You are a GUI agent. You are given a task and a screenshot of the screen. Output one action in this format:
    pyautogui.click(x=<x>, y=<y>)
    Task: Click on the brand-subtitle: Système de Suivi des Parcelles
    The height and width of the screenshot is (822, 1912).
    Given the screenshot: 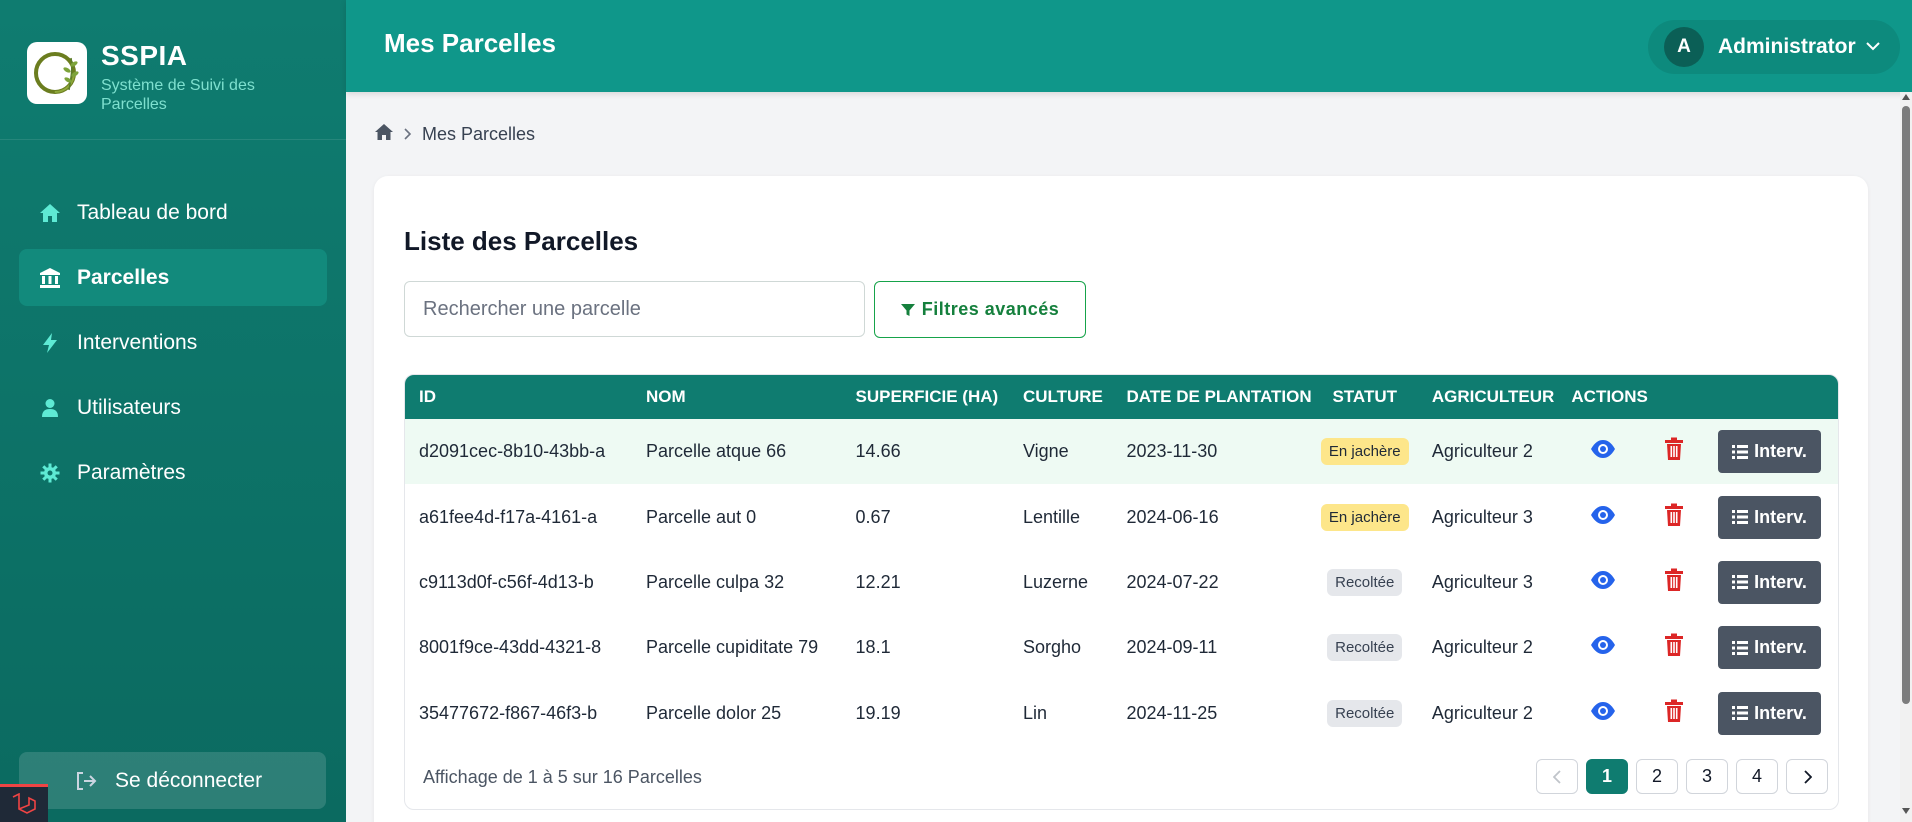 What is the action you would take?
    pyautogui.click(x=178, y=95)
    